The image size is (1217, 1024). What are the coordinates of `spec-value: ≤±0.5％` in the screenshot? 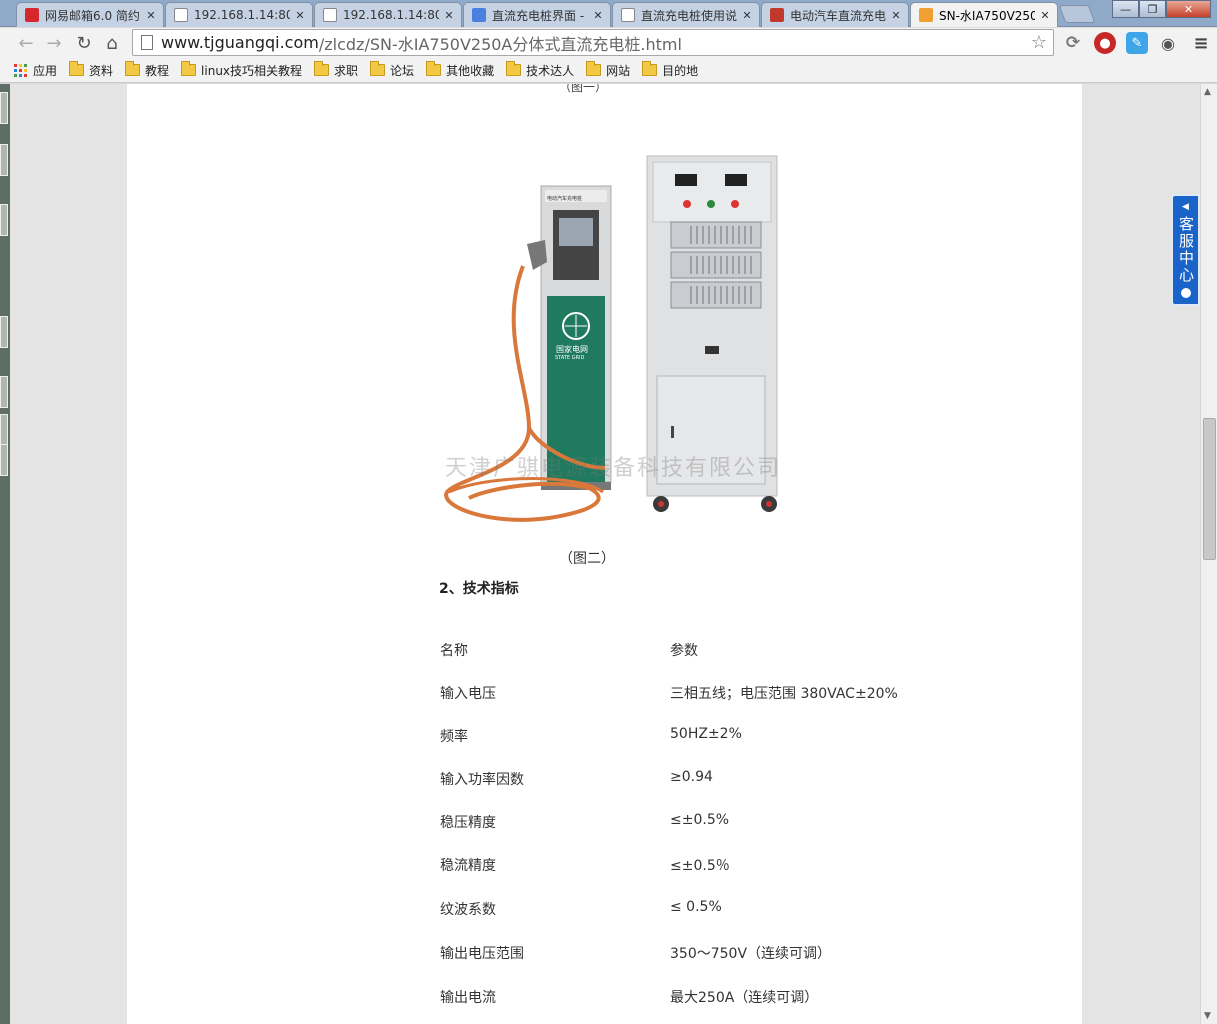 It's located at (700, 866).